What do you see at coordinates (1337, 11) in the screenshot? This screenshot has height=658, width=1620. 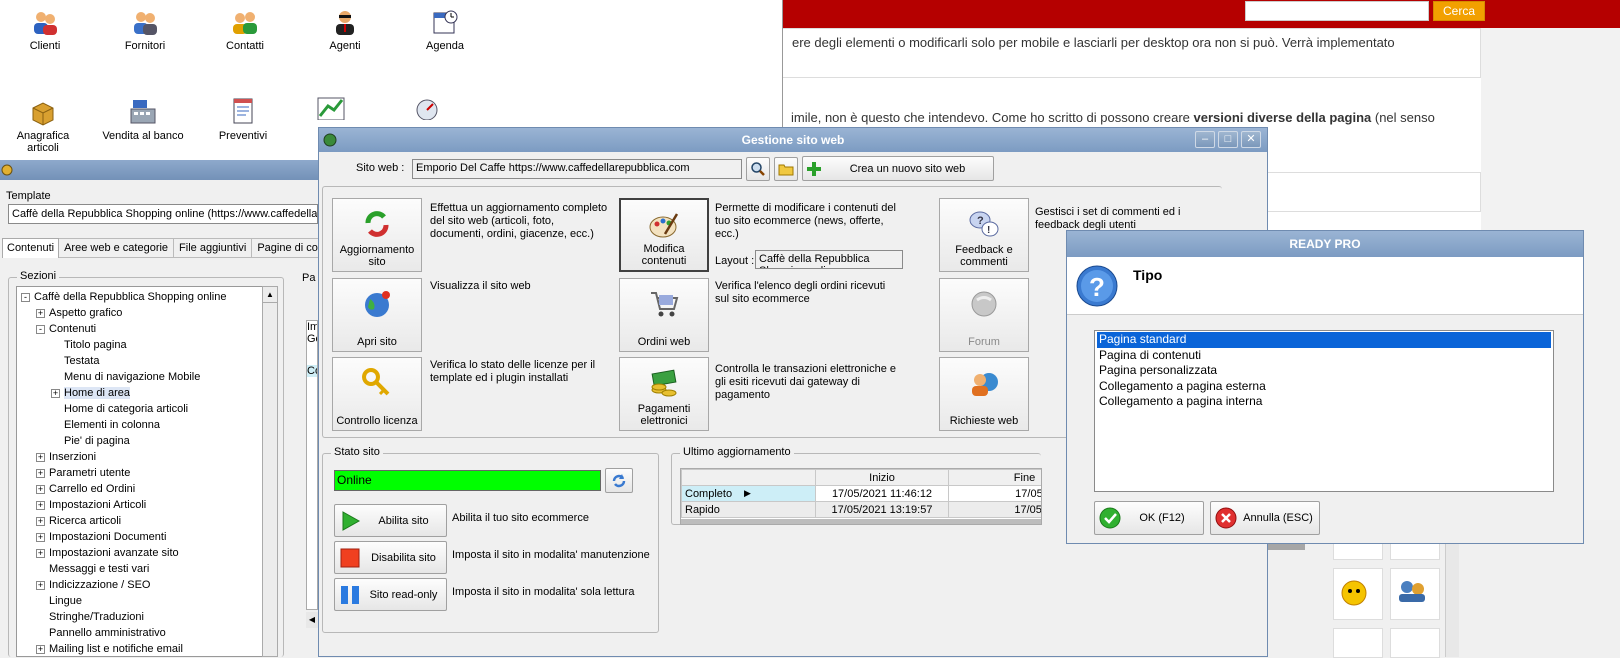 I see `browser-search-input` at bounding box center [1337, 11].